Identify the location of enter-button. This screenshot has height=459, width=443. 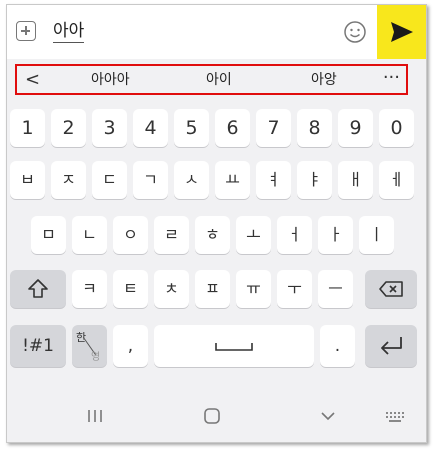
(391, 346).